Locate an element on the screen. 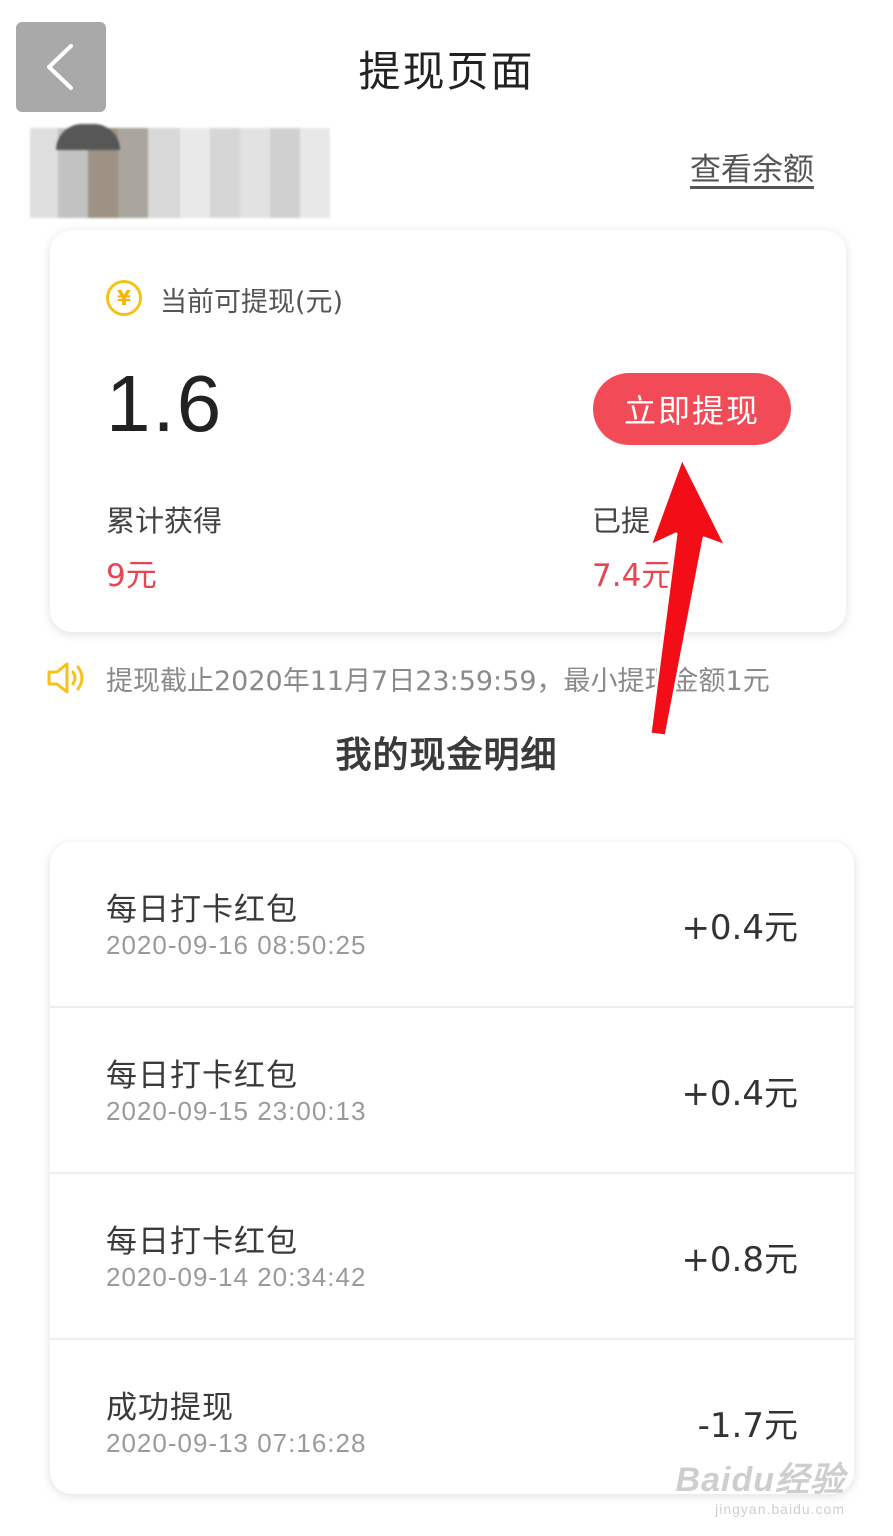  total-earned-label: 累计获得 is located at coordinates (164, 521).